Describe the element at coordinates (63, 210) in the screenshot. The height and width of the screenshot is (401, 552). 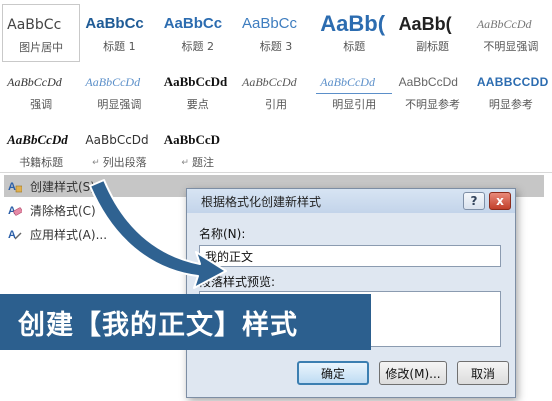
I see `clear-format-label: 清除格式(C)` at that location.